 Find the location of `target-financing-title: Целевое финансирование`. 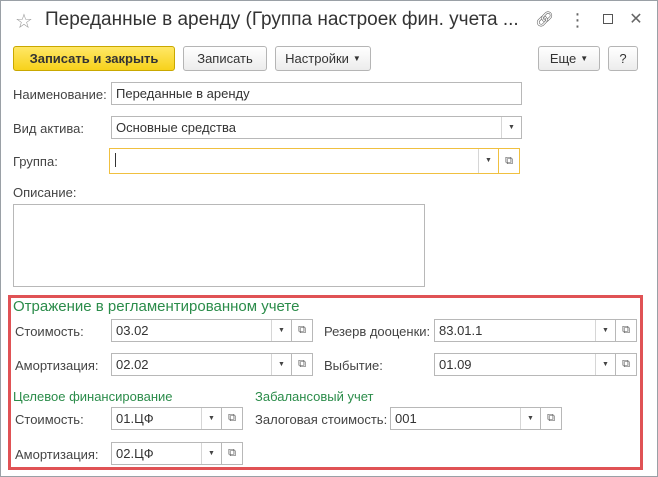

target-financing-title: Целевое финансирование is located at coordinates (93, 396).